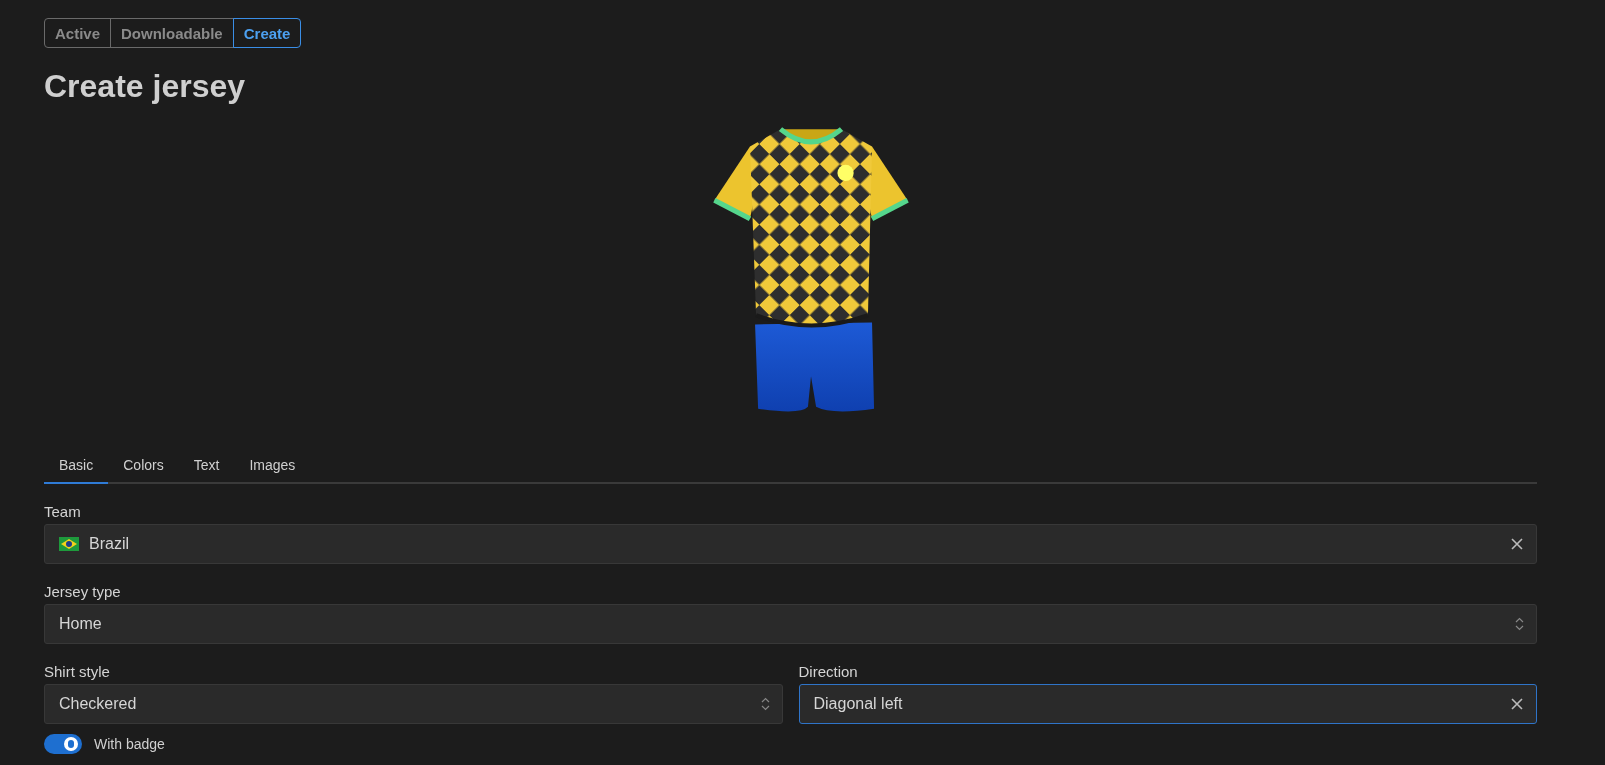  I want to click on badge-toggle, so click(63, 744).